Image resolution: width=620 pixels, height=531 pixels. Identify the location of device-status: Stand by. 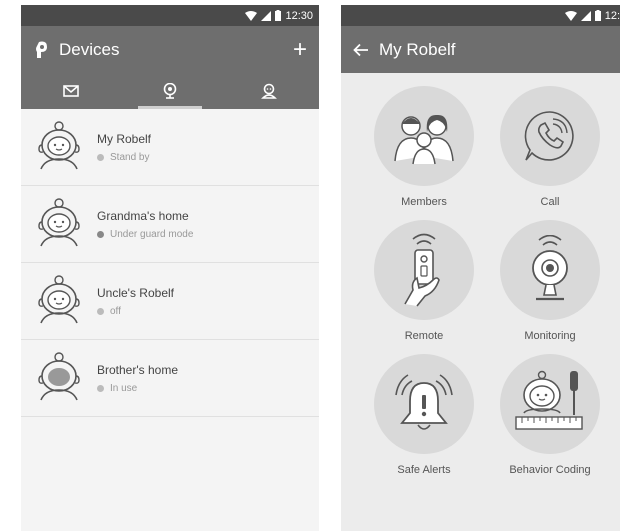
(124, 157).